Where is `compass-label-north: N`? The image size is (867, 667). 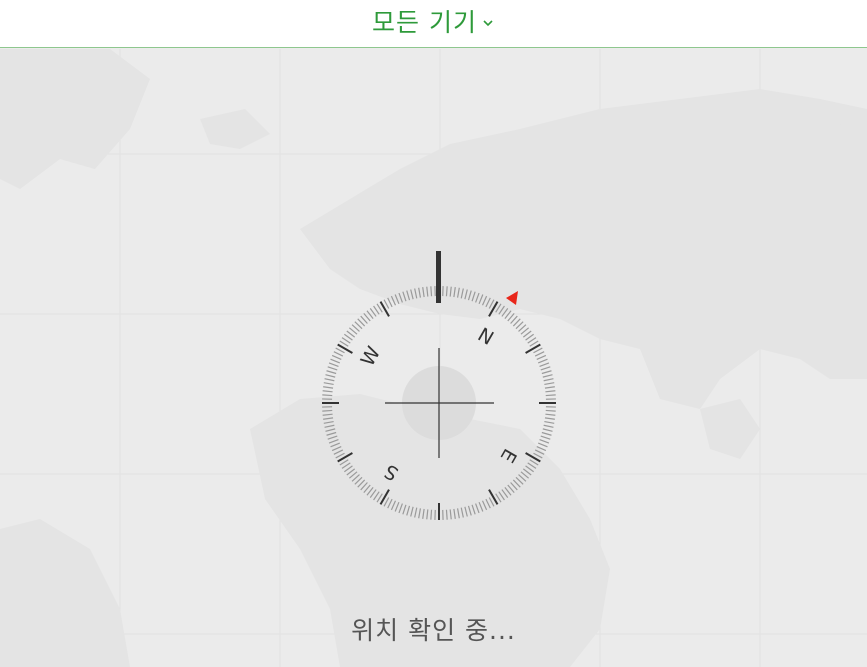 compass-label-north: N is located at coordinates (485, 337).